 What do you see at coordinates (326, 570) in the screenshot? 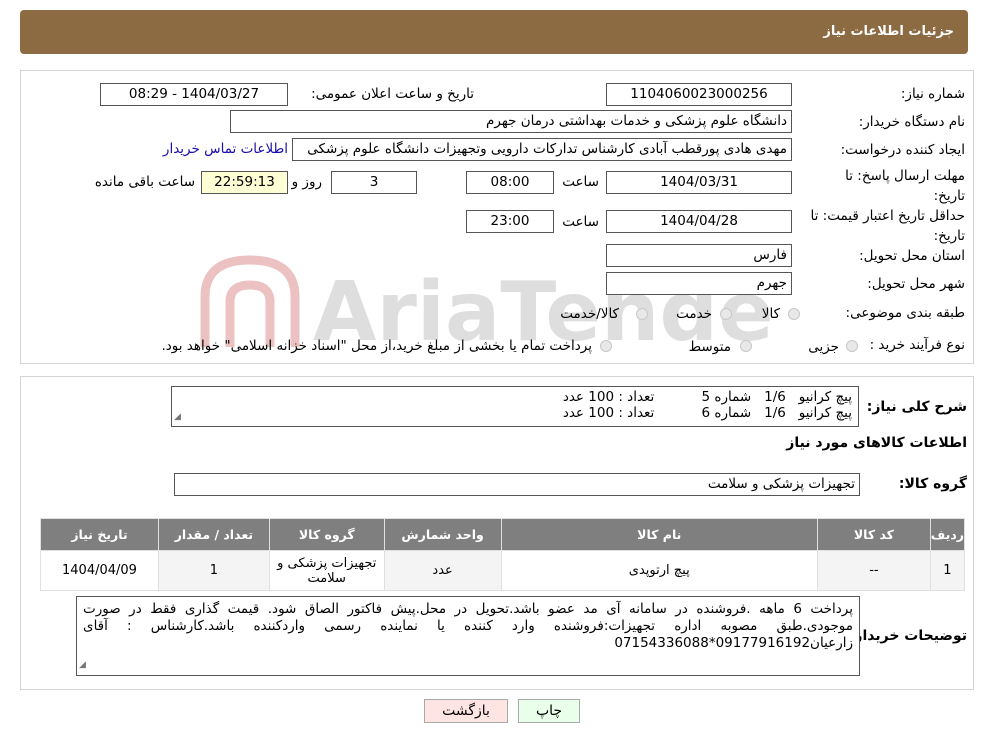
I see `cell-group: تجهیزات پزشکی و سلامت` at bounding box center [326, 570].